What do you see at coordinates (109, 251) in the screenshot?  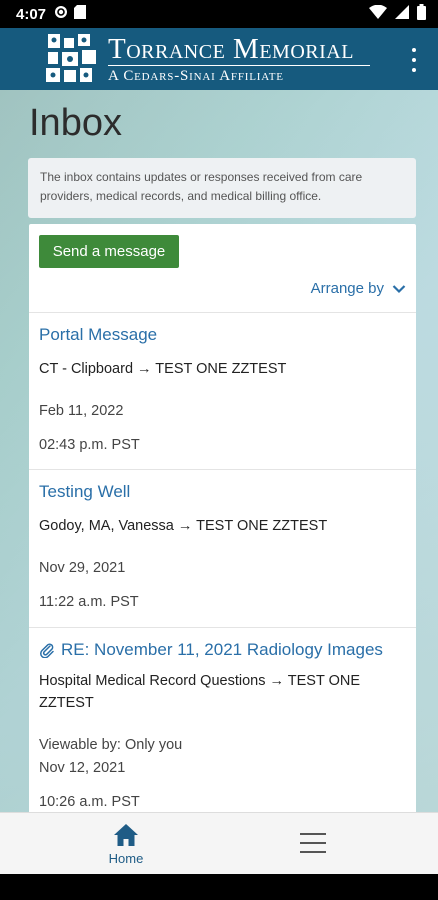 I see `send-message-button: Send a message` at bounding box center [109, 251].